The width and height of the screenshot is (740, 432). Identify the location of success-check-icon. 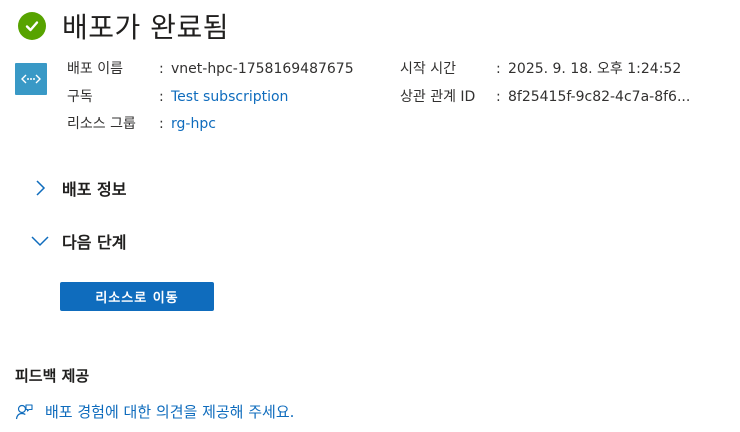
(32, 26).